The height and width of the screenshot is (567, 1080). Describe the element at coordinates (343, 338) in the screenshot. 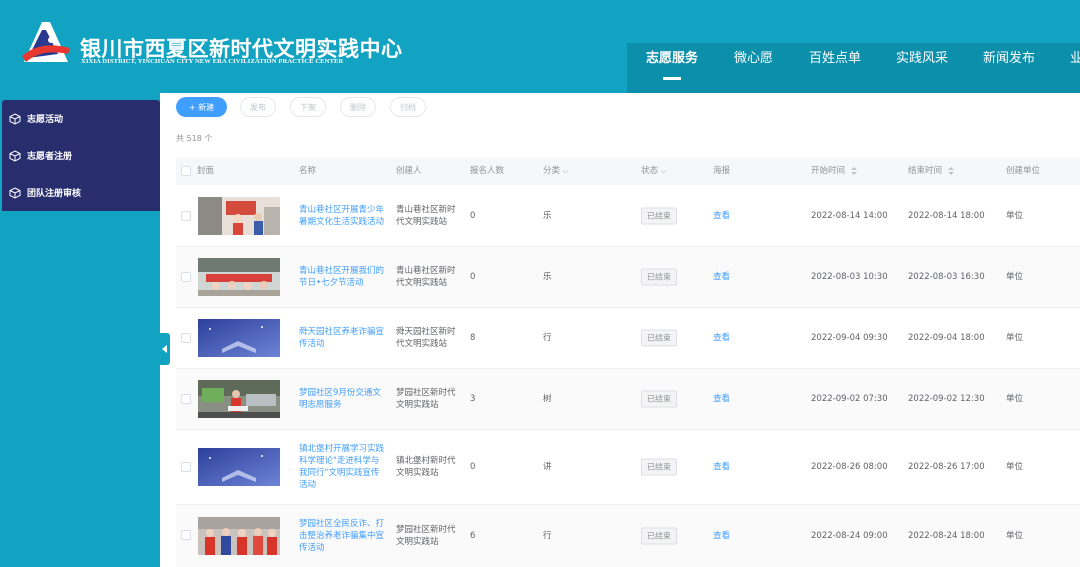

I see `activity-name-link: 舜天园社区养老诈骗宣传活动` at that location.